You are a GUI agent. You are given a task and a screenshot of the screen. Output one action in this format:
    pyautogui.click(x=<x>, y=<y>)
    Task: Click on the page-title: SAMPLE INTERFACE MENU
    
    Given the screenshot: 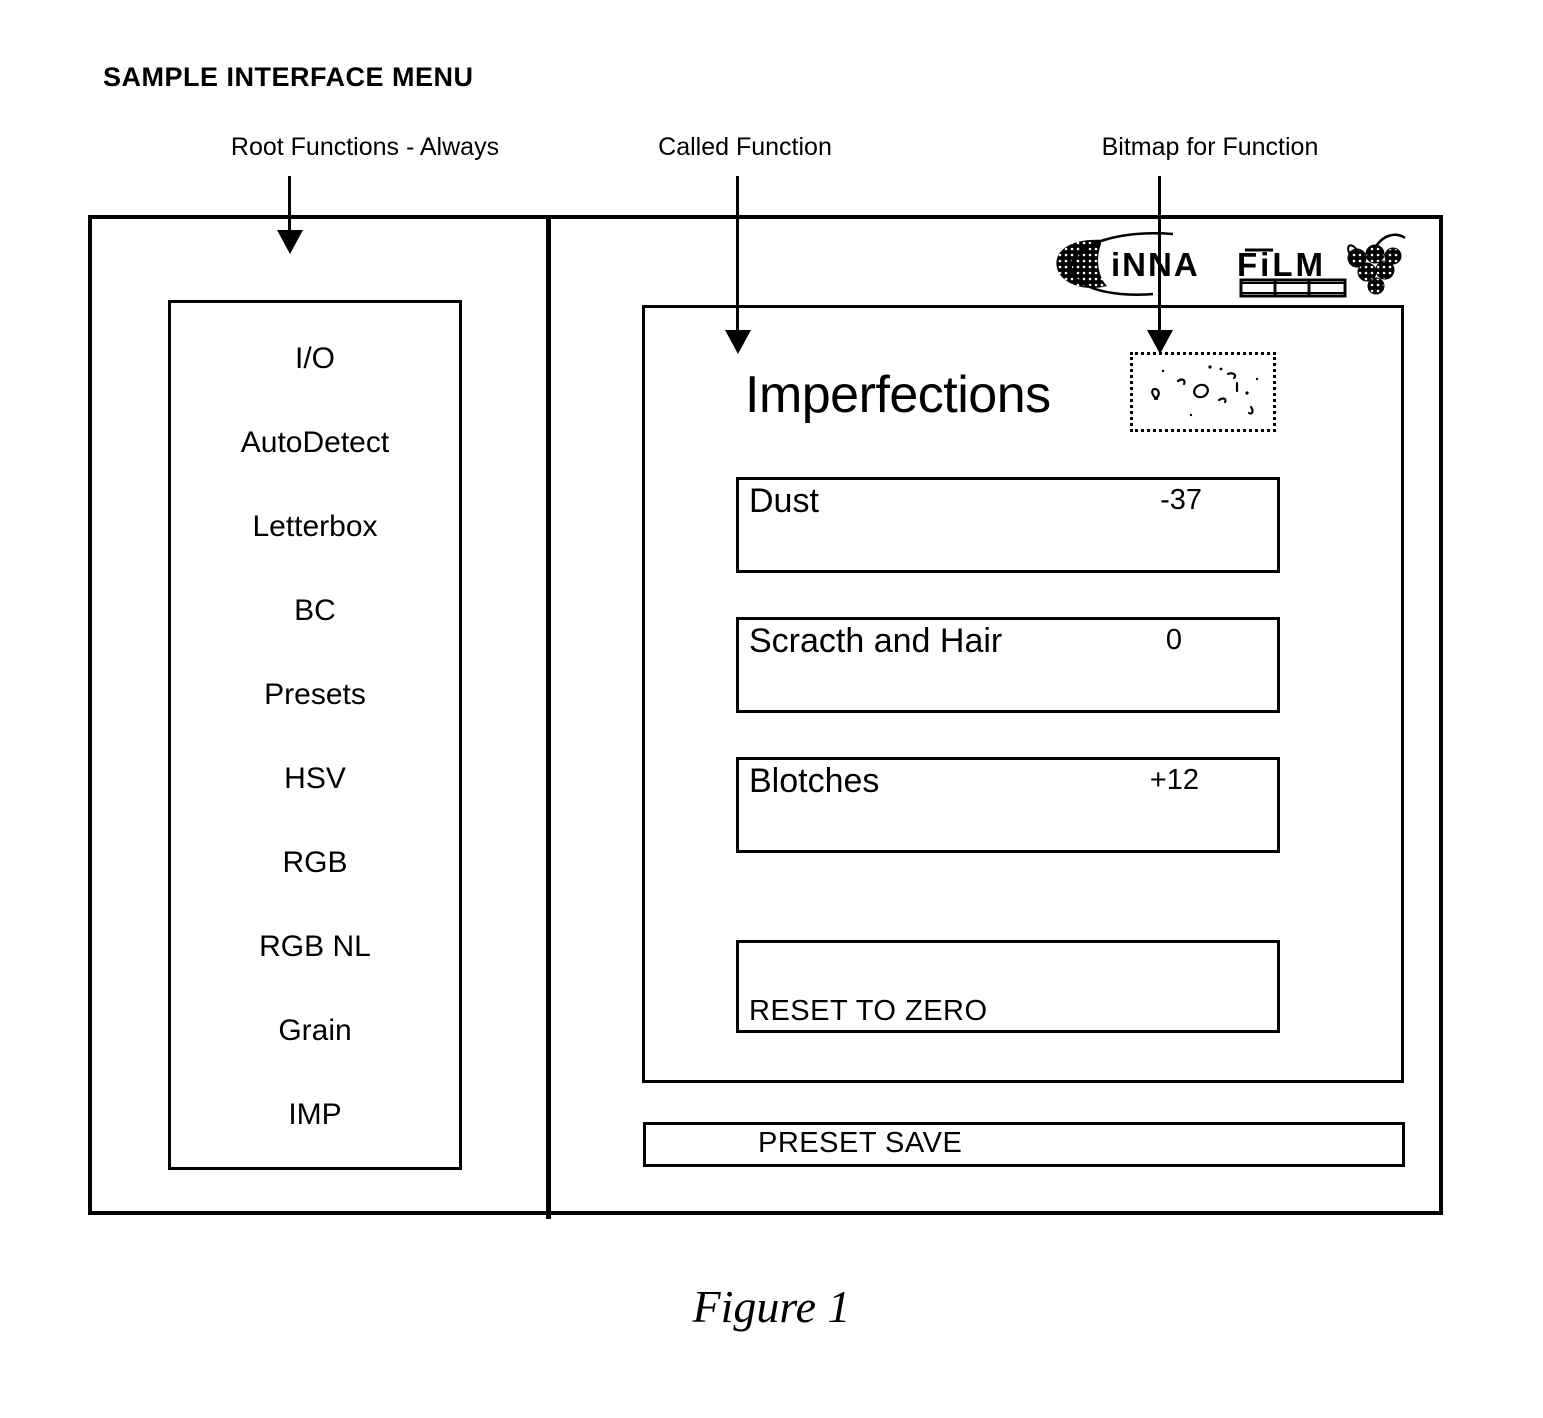 What is the action you would take?
    pyautogui.click(x=288, y=77)
    